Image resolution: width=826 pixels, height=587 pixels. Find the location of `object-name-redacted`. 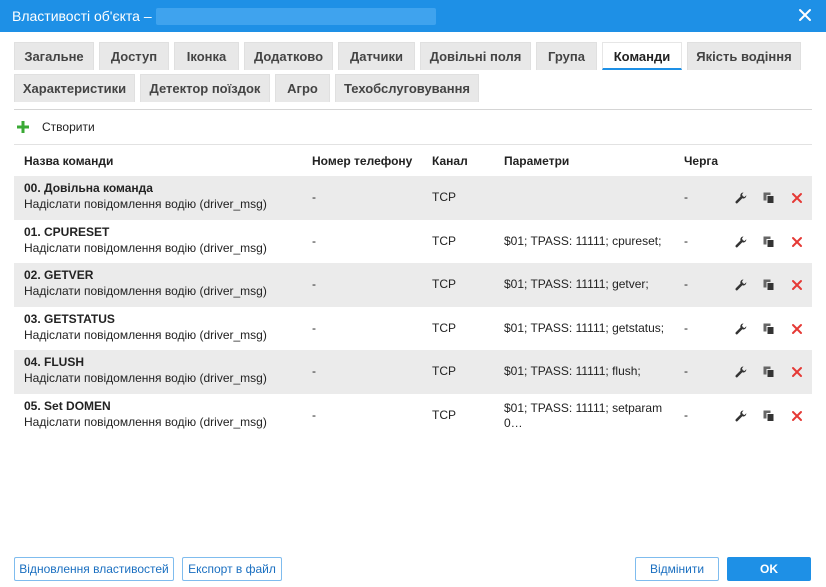

object-name-redacted is located at coordinates (296, 16).